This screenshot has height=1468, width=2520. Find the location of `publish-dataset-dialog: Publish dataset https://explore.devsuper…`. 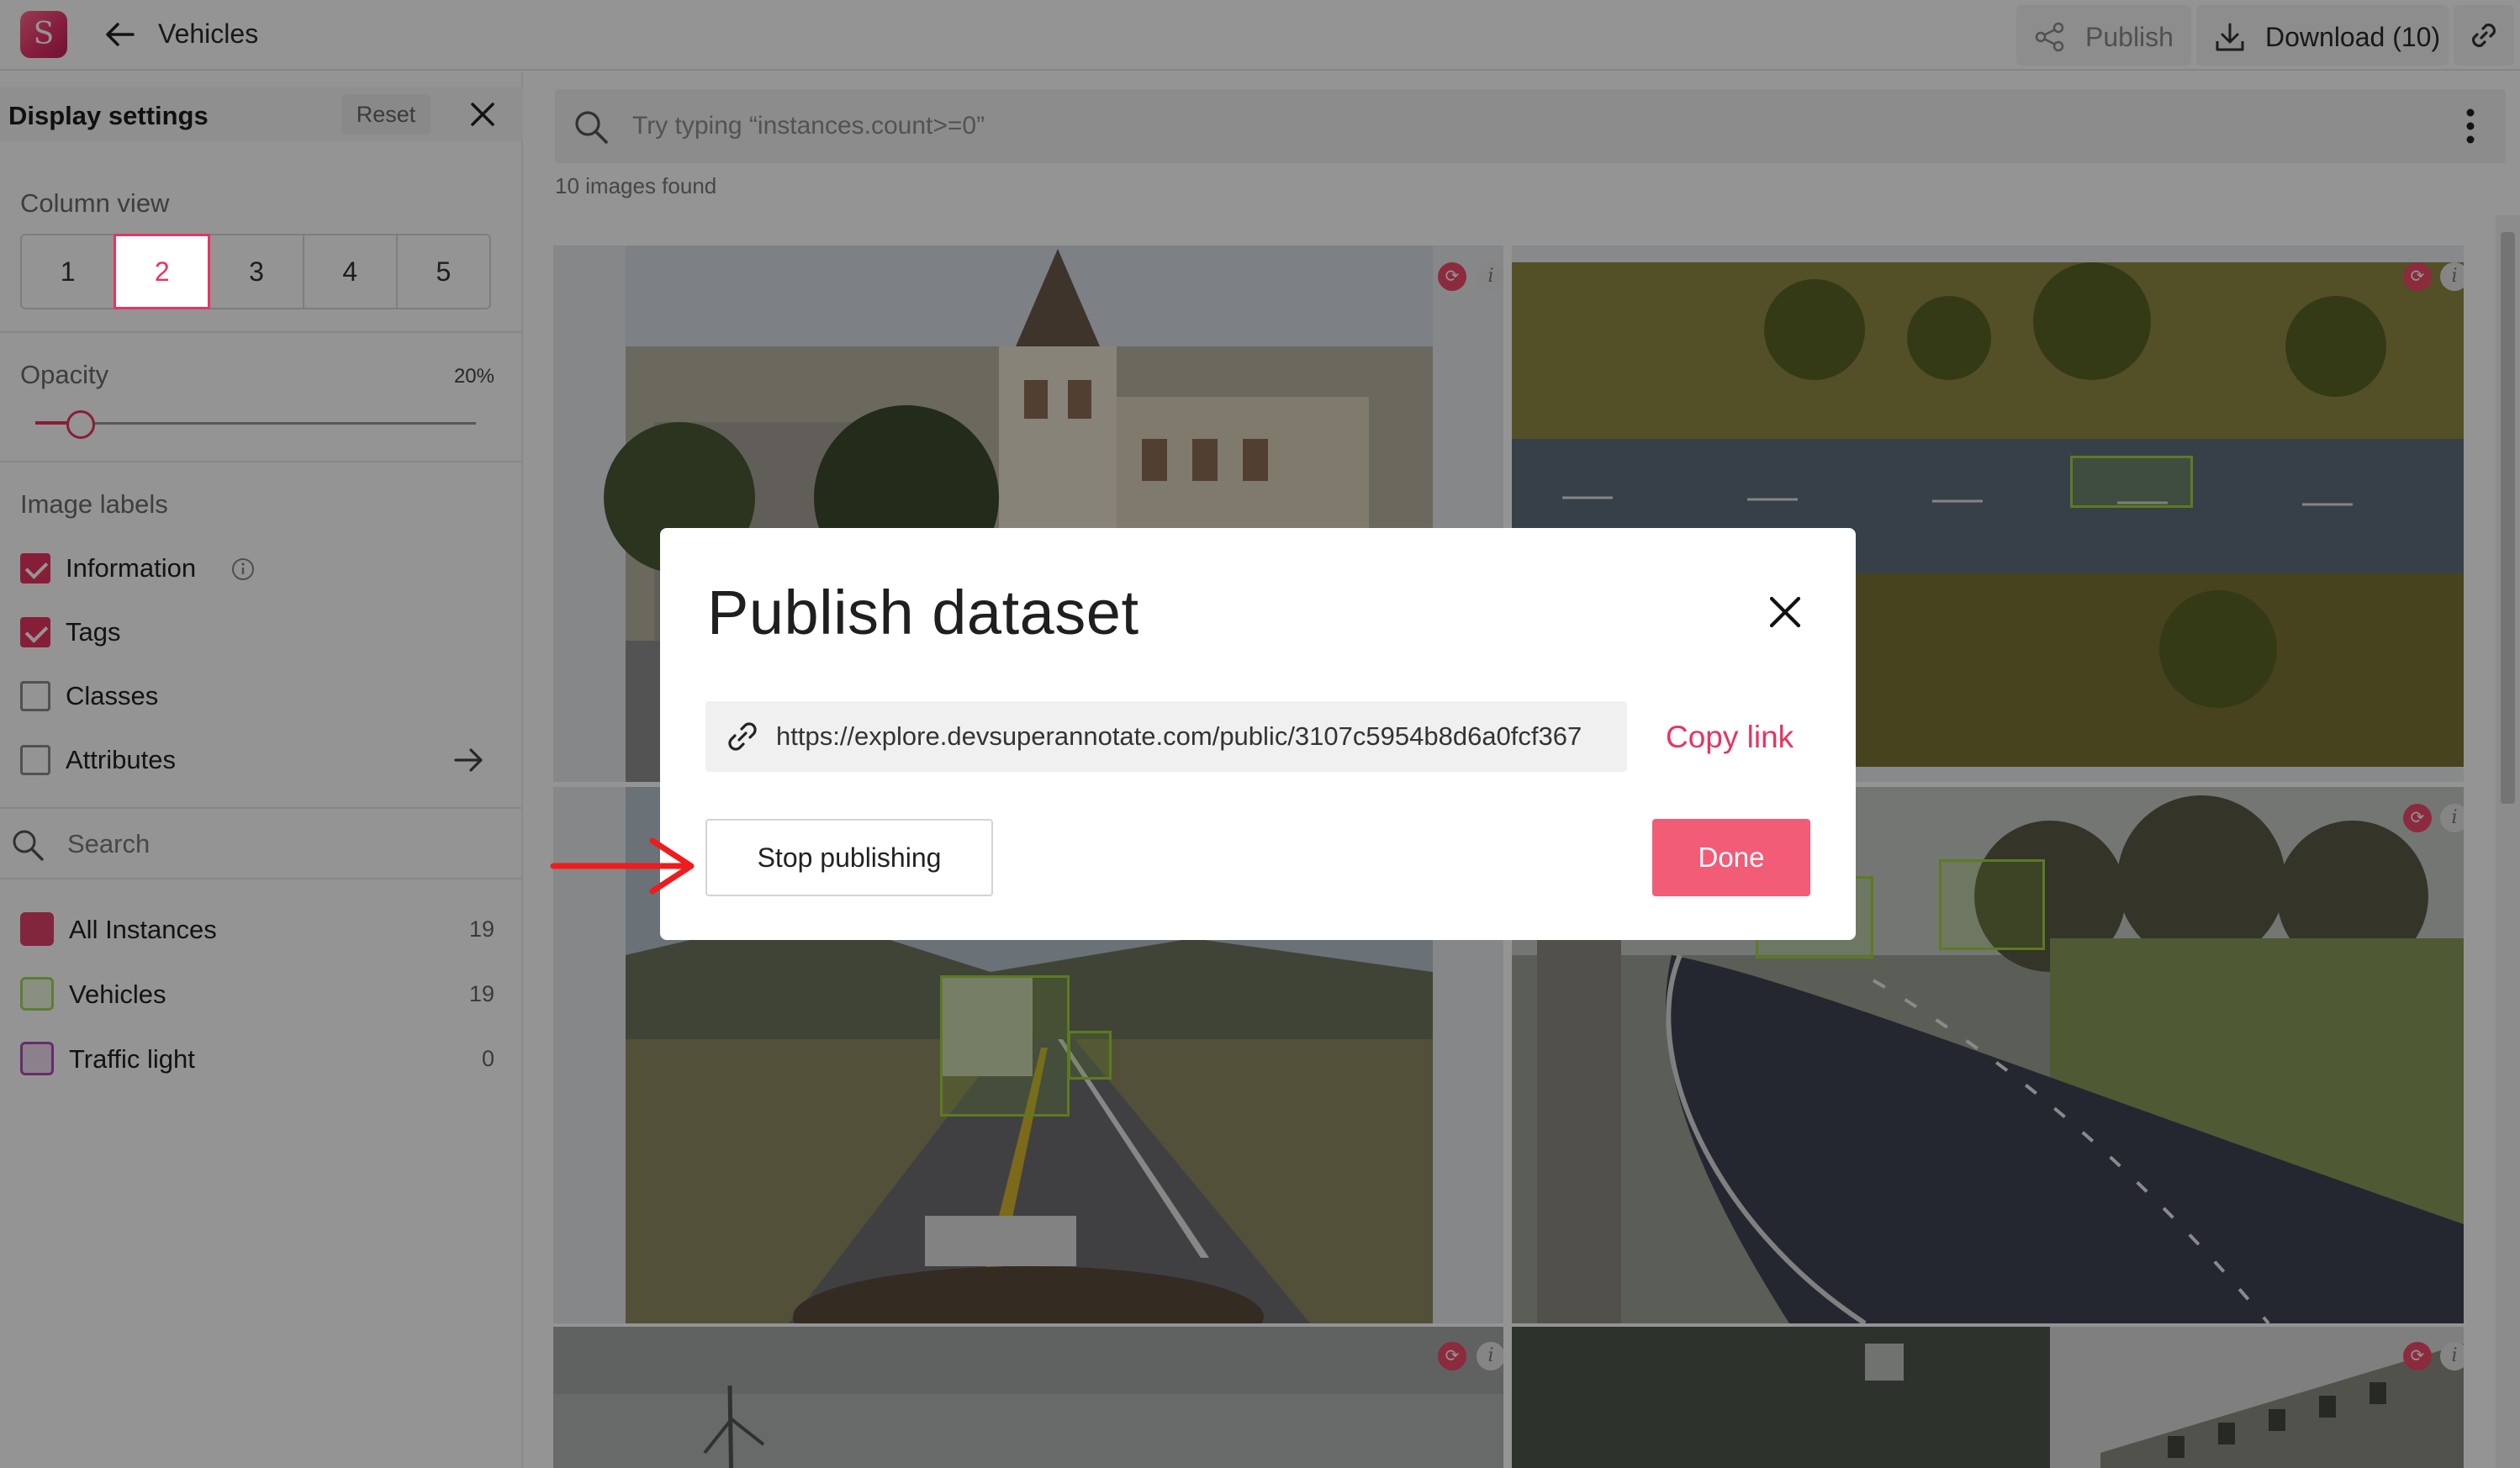

publish-dataset-dialog: Publish dataset https://explore.devsuper… is located at coordinates (1258, 734).